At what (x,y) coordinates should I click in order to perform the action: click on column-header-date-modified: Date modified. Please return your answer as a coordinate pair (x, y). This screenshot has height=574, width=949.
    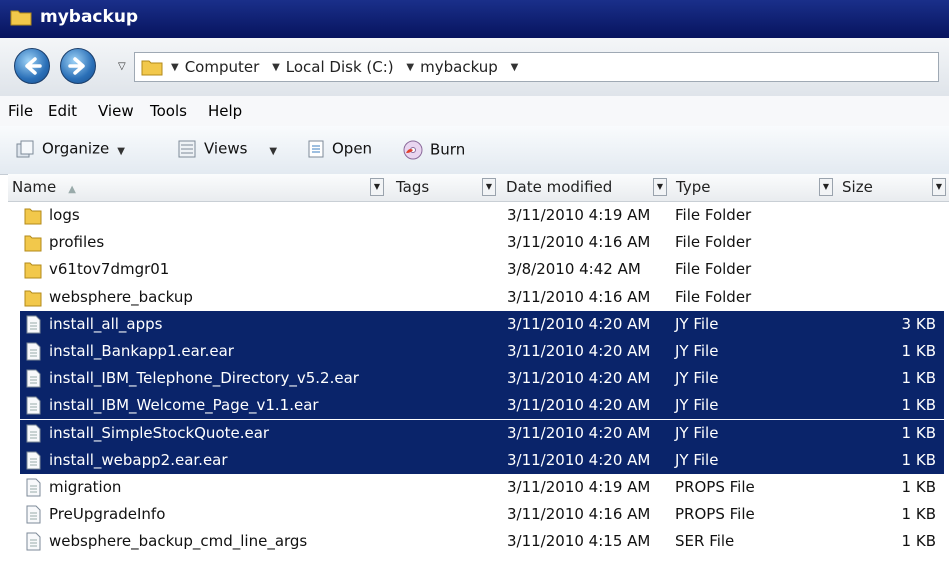
    Looking at the image, I should click on (575, 187).